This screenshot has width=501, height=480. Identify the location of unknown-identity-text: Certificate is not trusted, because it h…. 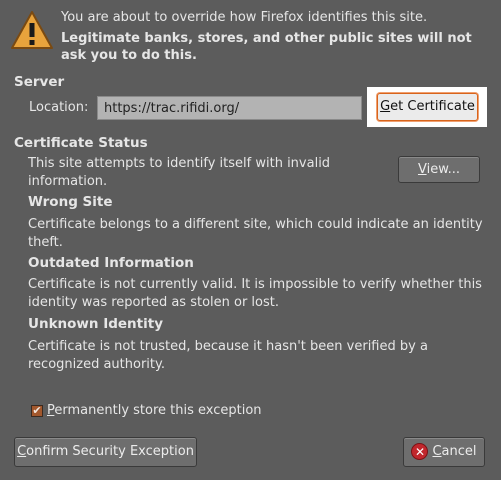
(260, 356).